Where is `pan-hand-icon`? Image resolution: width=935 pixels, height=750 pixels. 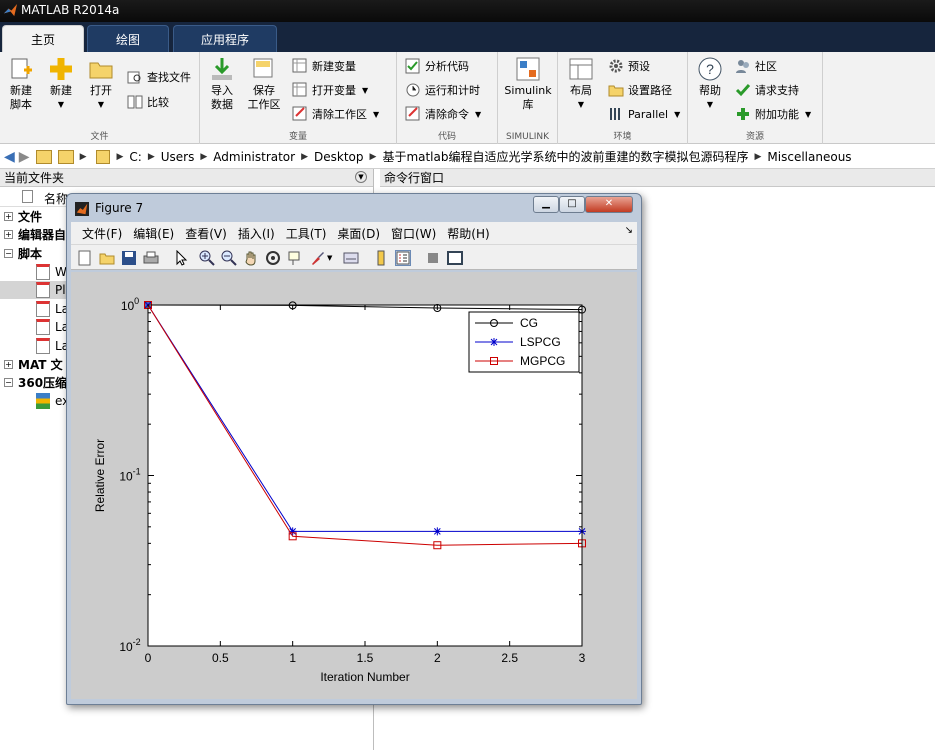
pan-hand-icon is located at coordinates (251, 258).